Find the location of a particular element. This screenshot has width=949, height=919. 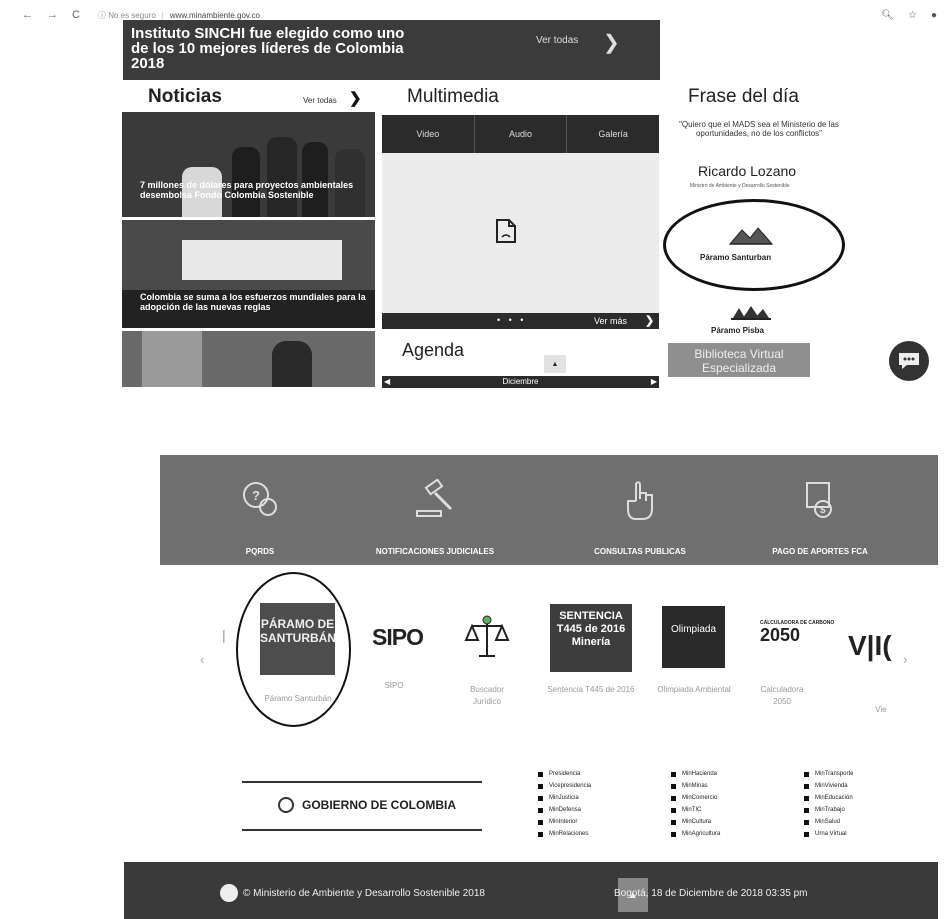

gobierno-label: GOBIERNO DE COLOMBIA is located at coordinates (379, 805).